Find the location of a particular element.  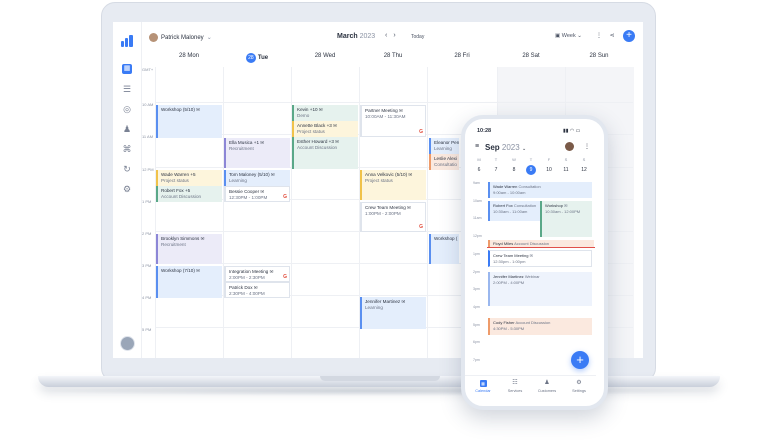

event-card: Crew Team Meeting ✉ 12:30pm - 1:00pm is located at coordinates (540, 258).